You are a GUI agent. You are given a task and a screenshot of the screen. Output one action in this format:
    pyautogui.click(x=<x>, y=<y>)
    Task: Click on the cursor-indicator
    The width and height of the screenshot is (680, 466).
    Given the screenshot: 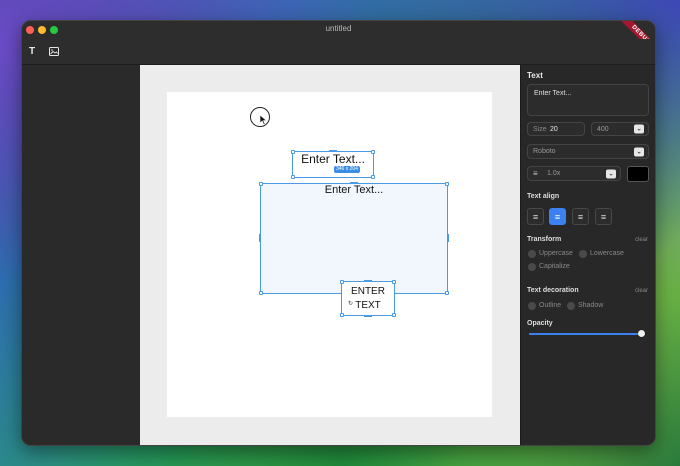 What is the action you would take?
    pyautogui.click(x=260, y=117)
    